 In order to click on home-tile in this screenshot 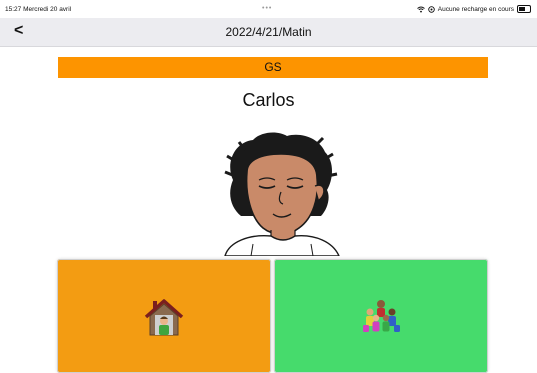, I will do `click(164, 316)`.